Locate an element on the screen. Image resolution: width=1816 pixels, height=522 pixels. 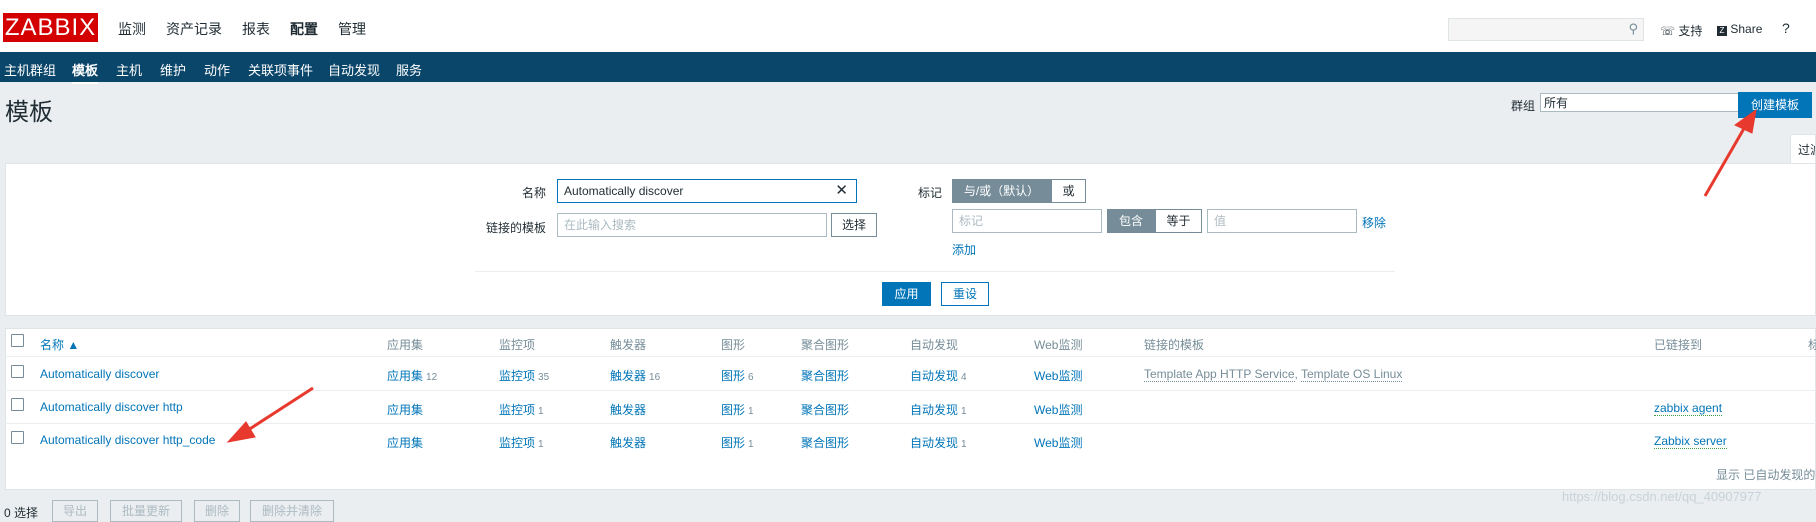
annotation-arrowhead-create is located at coordinates (1745, 121).